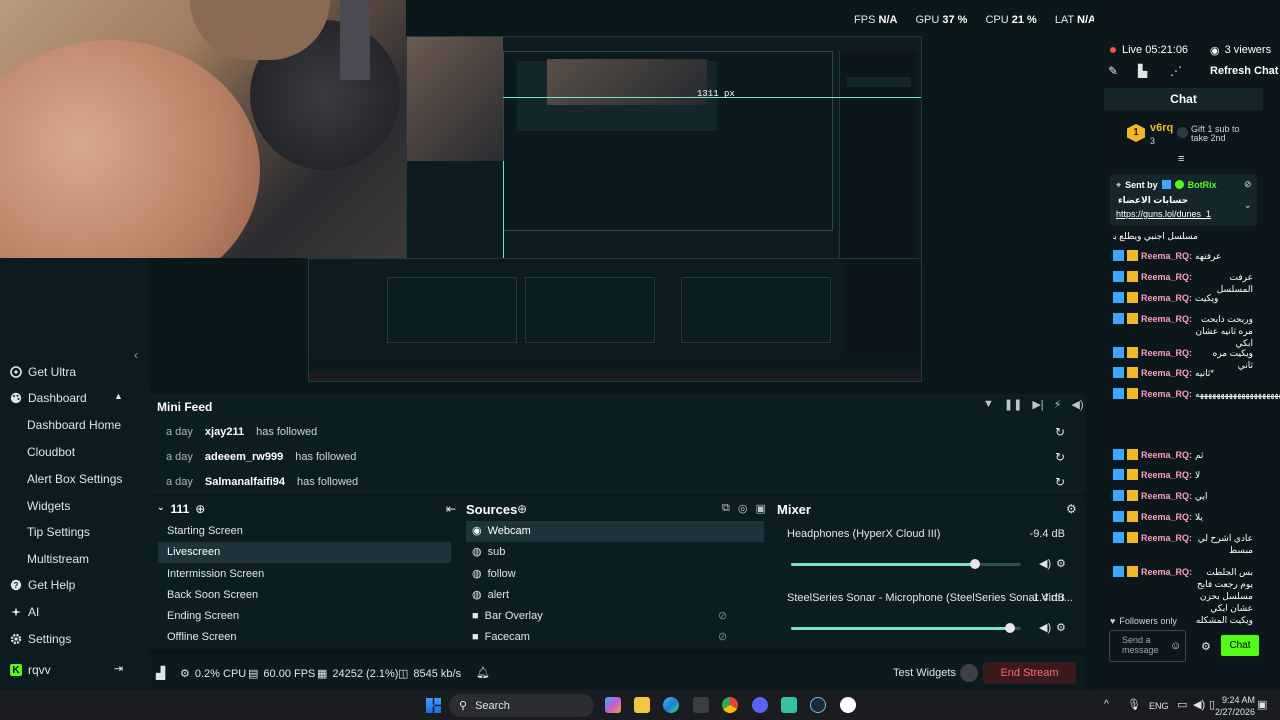  Describe the element at coordinates (40, 639) in the screenshot. I see `sidebar-item-settings: Settings` at that location.